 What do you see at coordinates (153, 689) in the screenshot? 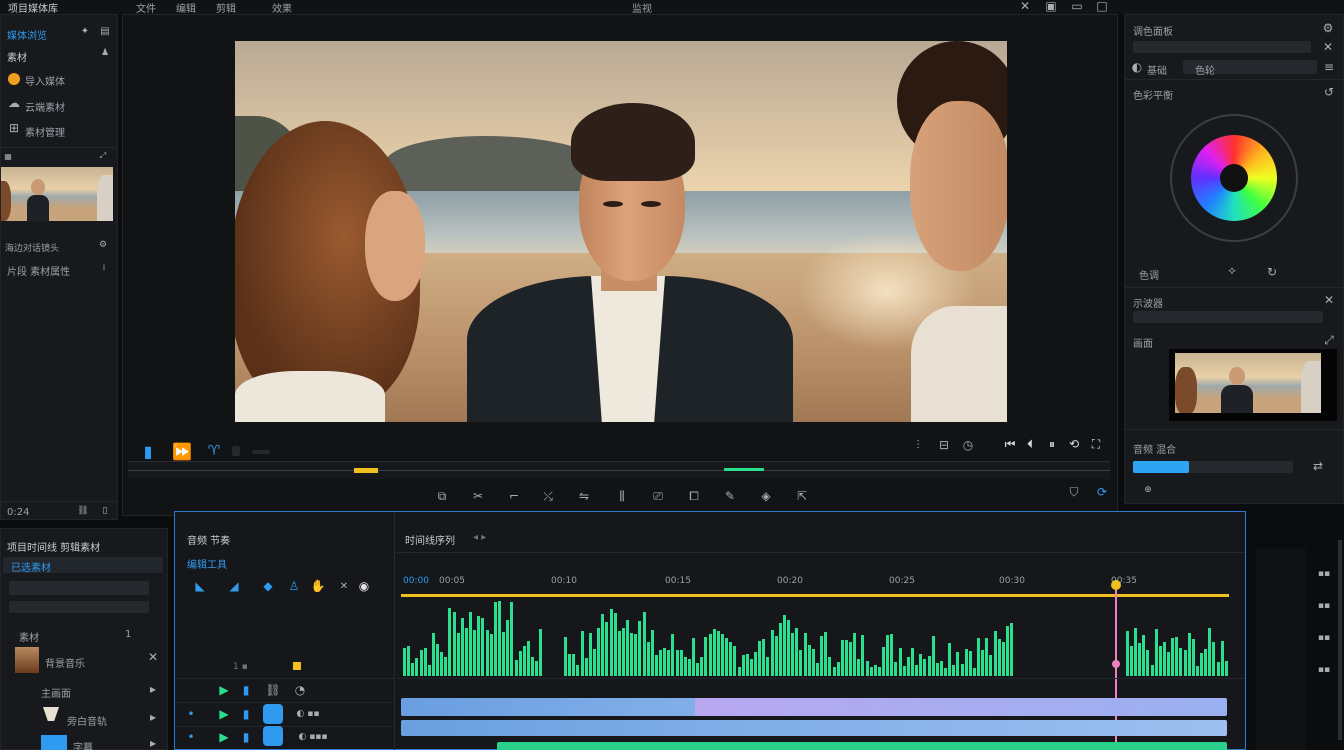
I see `row2-arrow-icon: ▸` at bounding box center [153, 689].